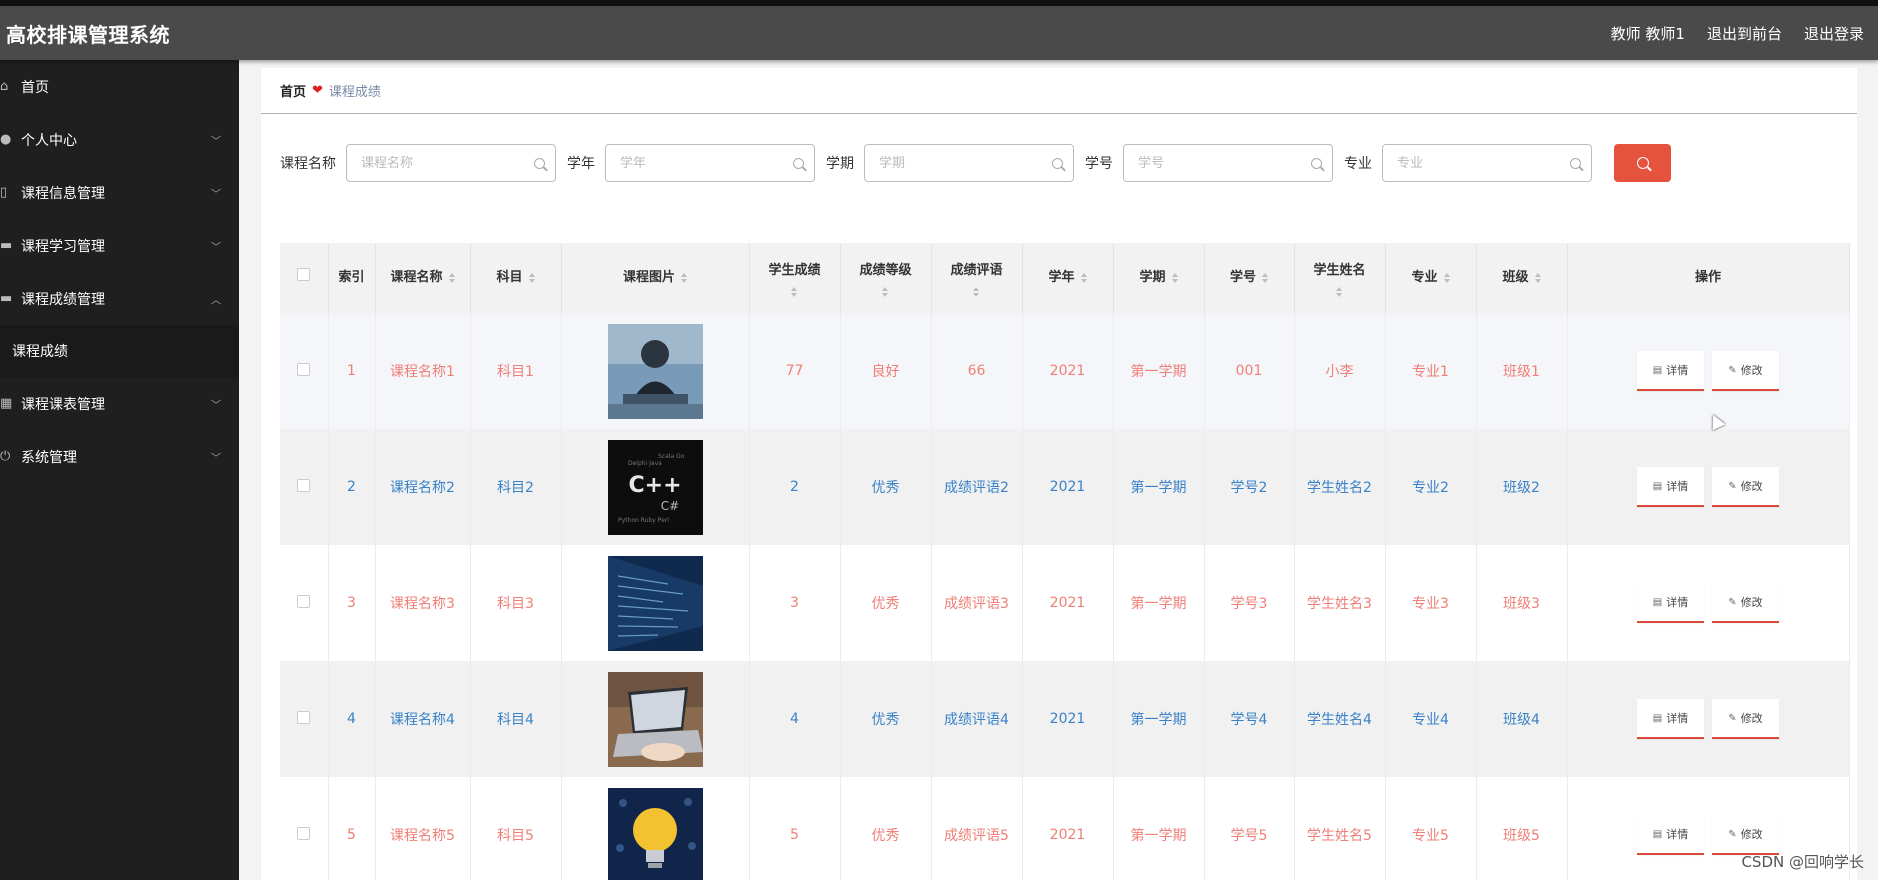 This screenshot has width=1878, height=880. I want to click on cell-class: 班级2, so click(1522, 487).